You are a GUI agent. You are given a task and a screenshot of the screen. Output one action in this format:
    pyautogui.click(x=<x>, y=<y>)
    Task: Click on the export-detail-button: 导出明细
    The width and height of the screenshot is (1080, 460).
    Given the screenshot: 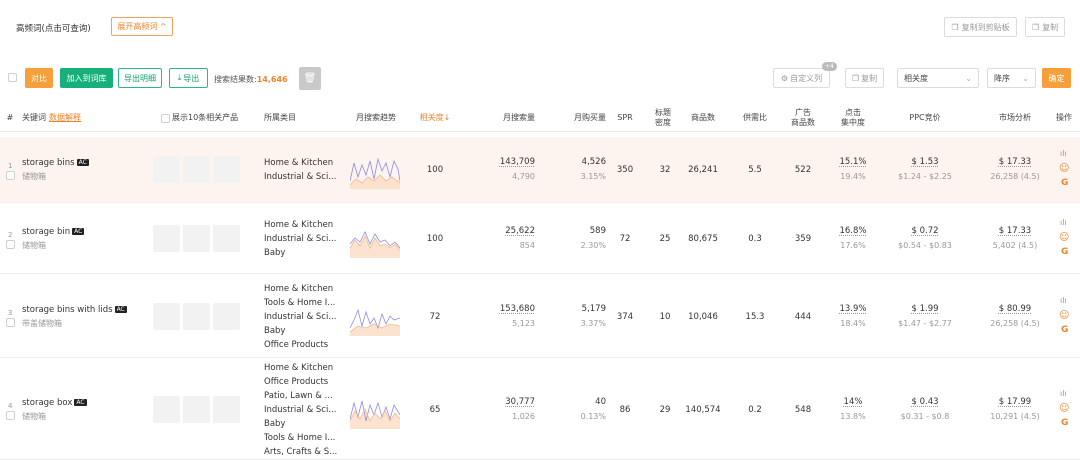 What is the action you would take?
    pyautogui.click(x=140, y=78)
    